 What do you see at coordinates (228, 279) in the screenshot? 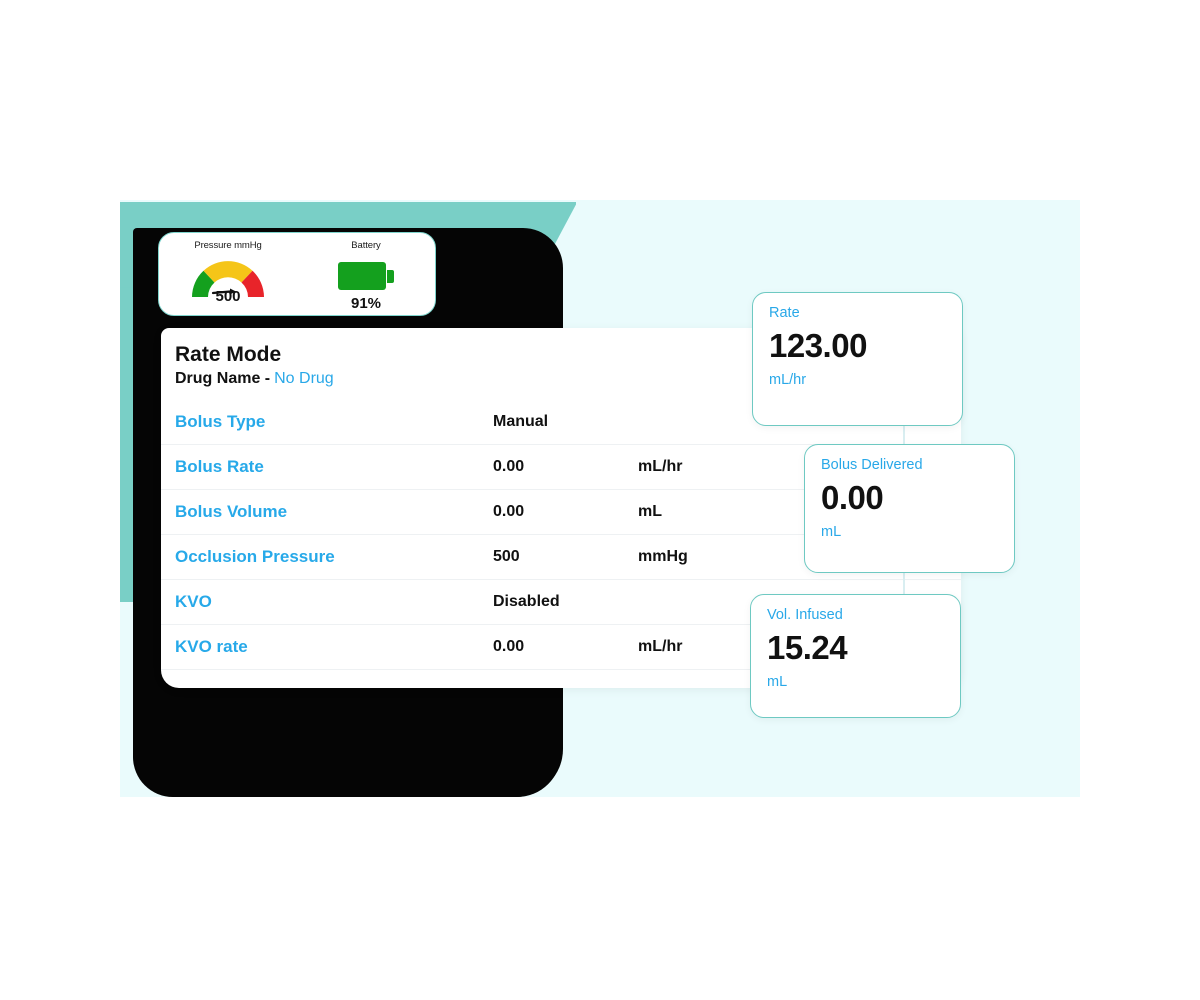
I see `gauge-icon: 500` at bounding box center [228, 279].